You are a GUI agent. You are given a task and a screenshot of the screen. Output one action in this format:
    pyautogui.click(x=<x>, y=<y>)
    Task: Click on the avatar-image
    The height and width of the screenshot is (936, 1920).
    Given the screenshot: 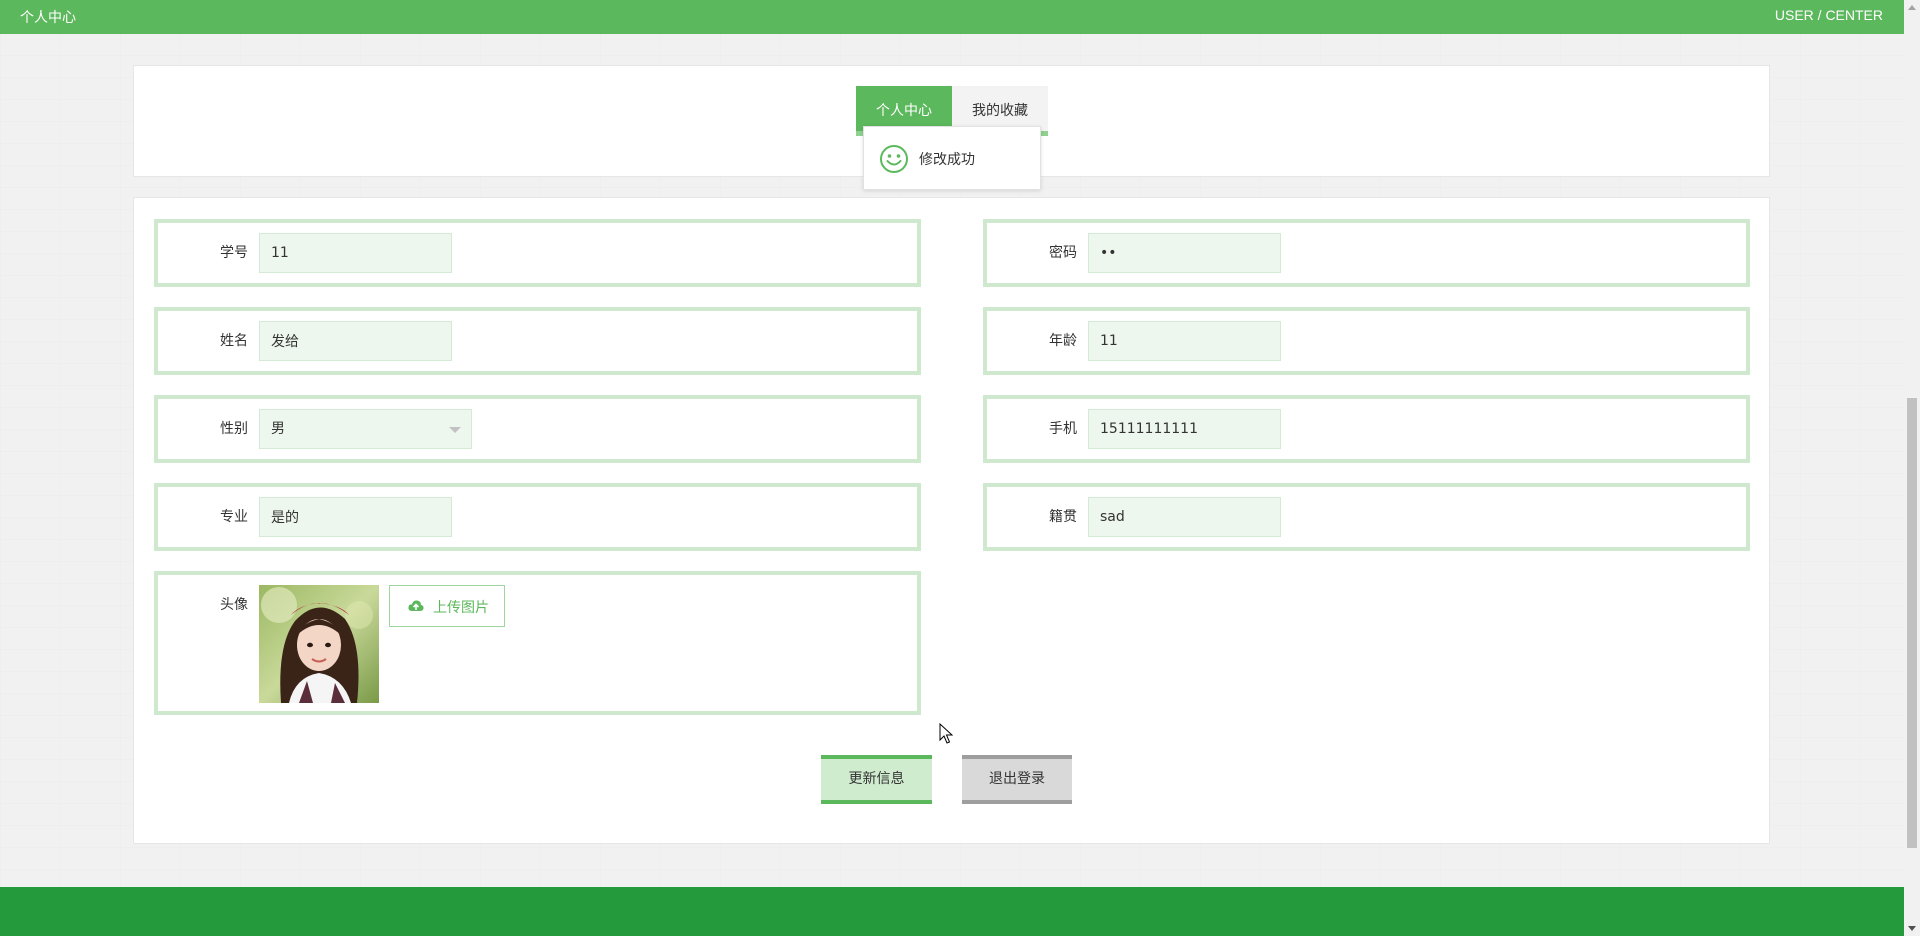 What is the action you would take?
    pyautogui.click(x=319, y=644)
    